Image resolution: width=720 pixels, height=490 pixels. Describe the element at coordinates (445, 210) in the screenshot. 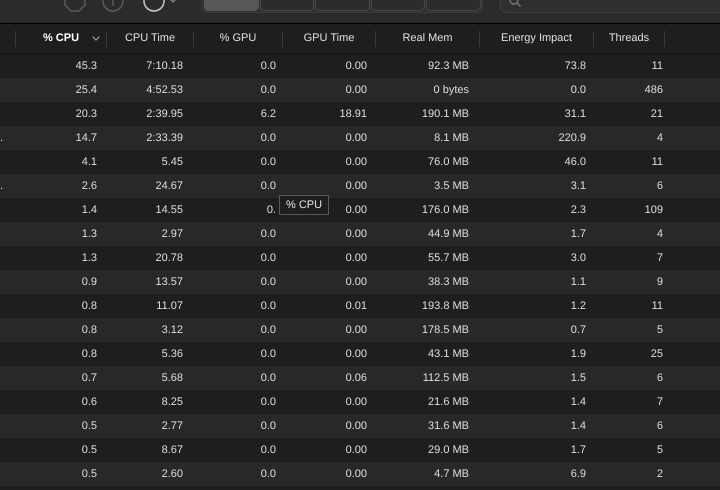

I see `table-cell-text: 176.0 MB` at that location.